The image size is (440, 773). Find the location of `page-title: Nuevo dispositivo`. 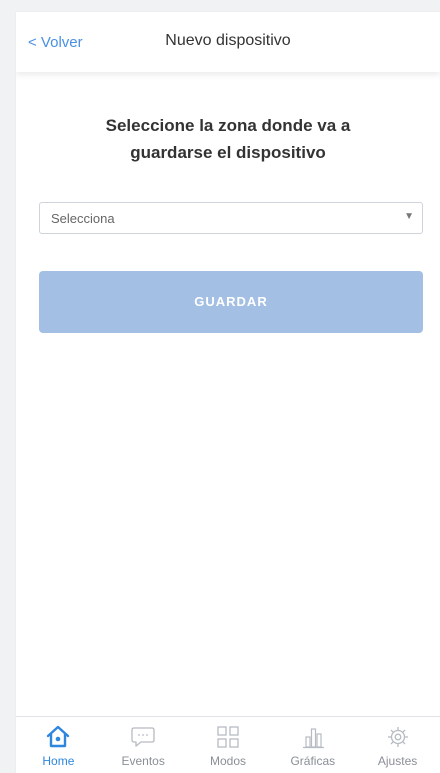

page-title: Nuevo dispositivo is located at coordinates (228, 40).